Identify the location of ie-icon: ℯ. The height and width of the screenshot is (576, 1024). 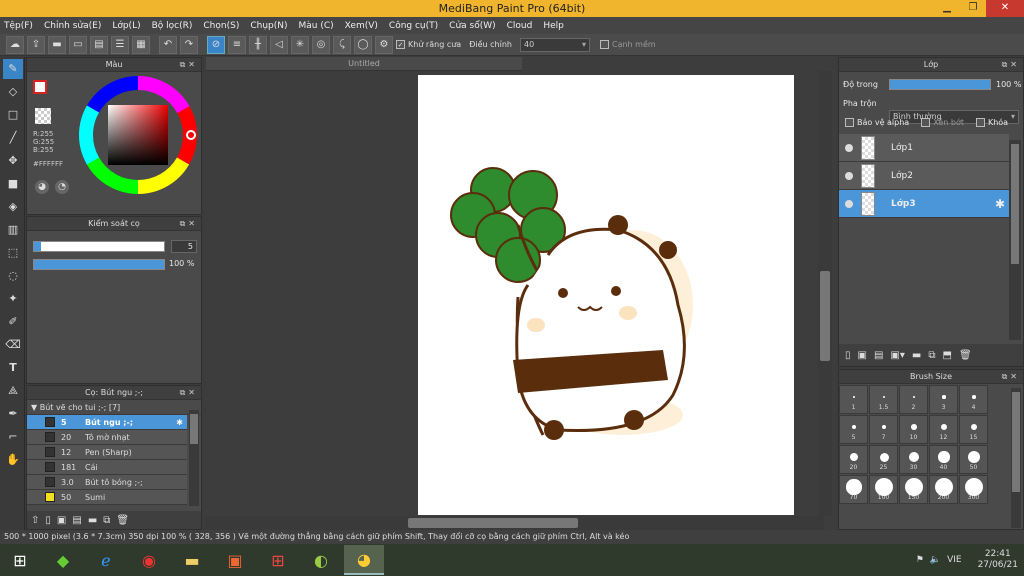
(106, 560).